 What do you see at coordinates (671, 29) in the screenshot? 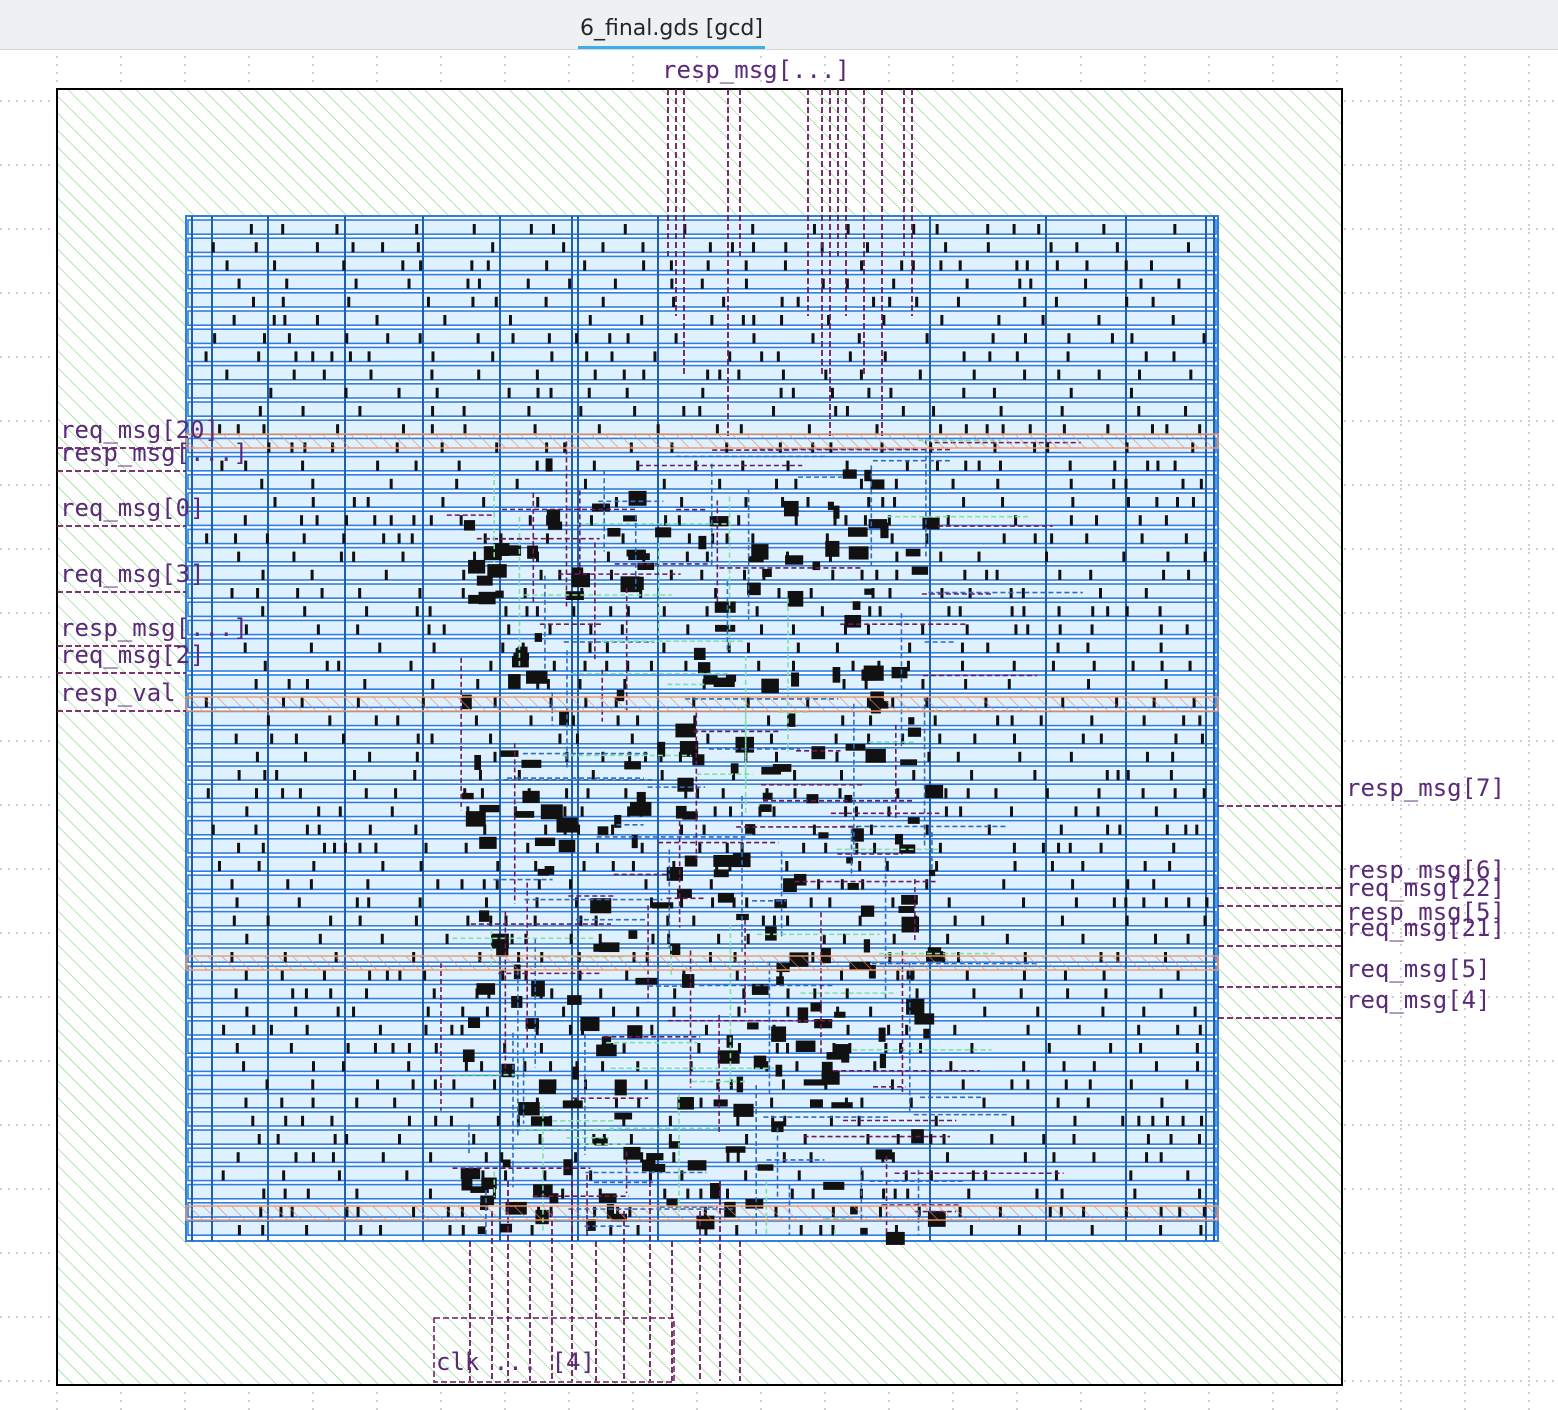
I see `tab-6-final-gds: 6_final.gds [gcd]` at bounding box center [671, 29].